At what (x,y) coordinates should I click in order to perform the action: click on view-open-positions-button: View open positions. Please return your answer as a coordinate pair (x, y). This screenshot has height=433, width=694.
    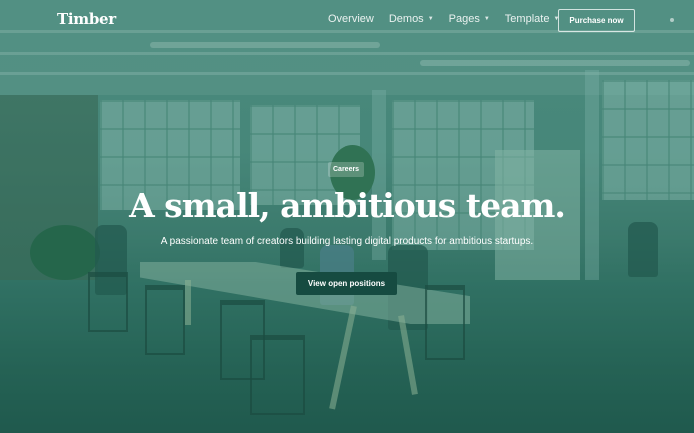
    Looking at the image, I should click on (346, 283).